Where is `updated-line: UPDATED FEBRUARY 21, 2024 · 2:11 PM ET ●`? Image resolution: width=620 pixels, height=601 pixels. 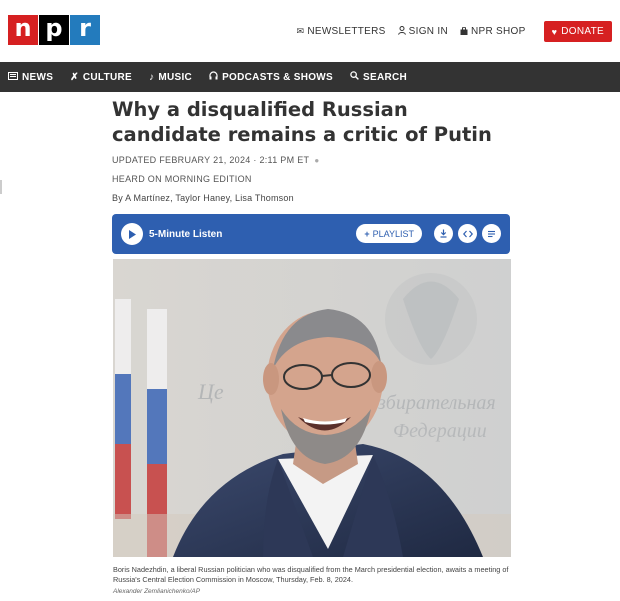 updated-line: UPDATED FEBRUARY 21, 2024 · 2:11 PM ET ● is located at coordinates (215, 160).